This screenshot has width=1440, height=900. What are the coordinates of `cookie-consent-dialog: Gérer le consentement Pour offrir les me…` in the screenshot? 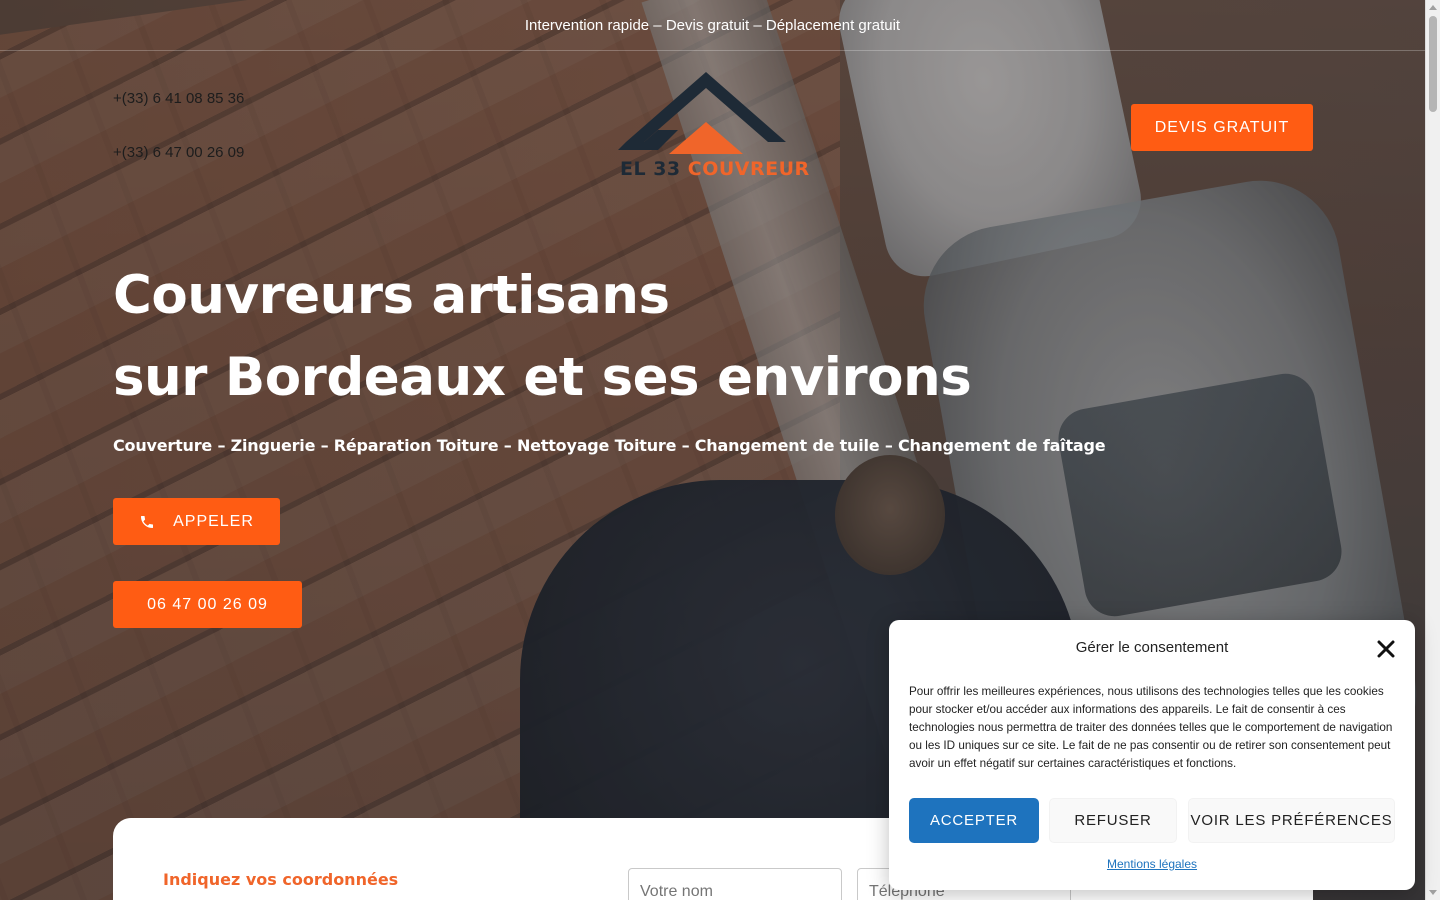 It's located at (1152, 755).